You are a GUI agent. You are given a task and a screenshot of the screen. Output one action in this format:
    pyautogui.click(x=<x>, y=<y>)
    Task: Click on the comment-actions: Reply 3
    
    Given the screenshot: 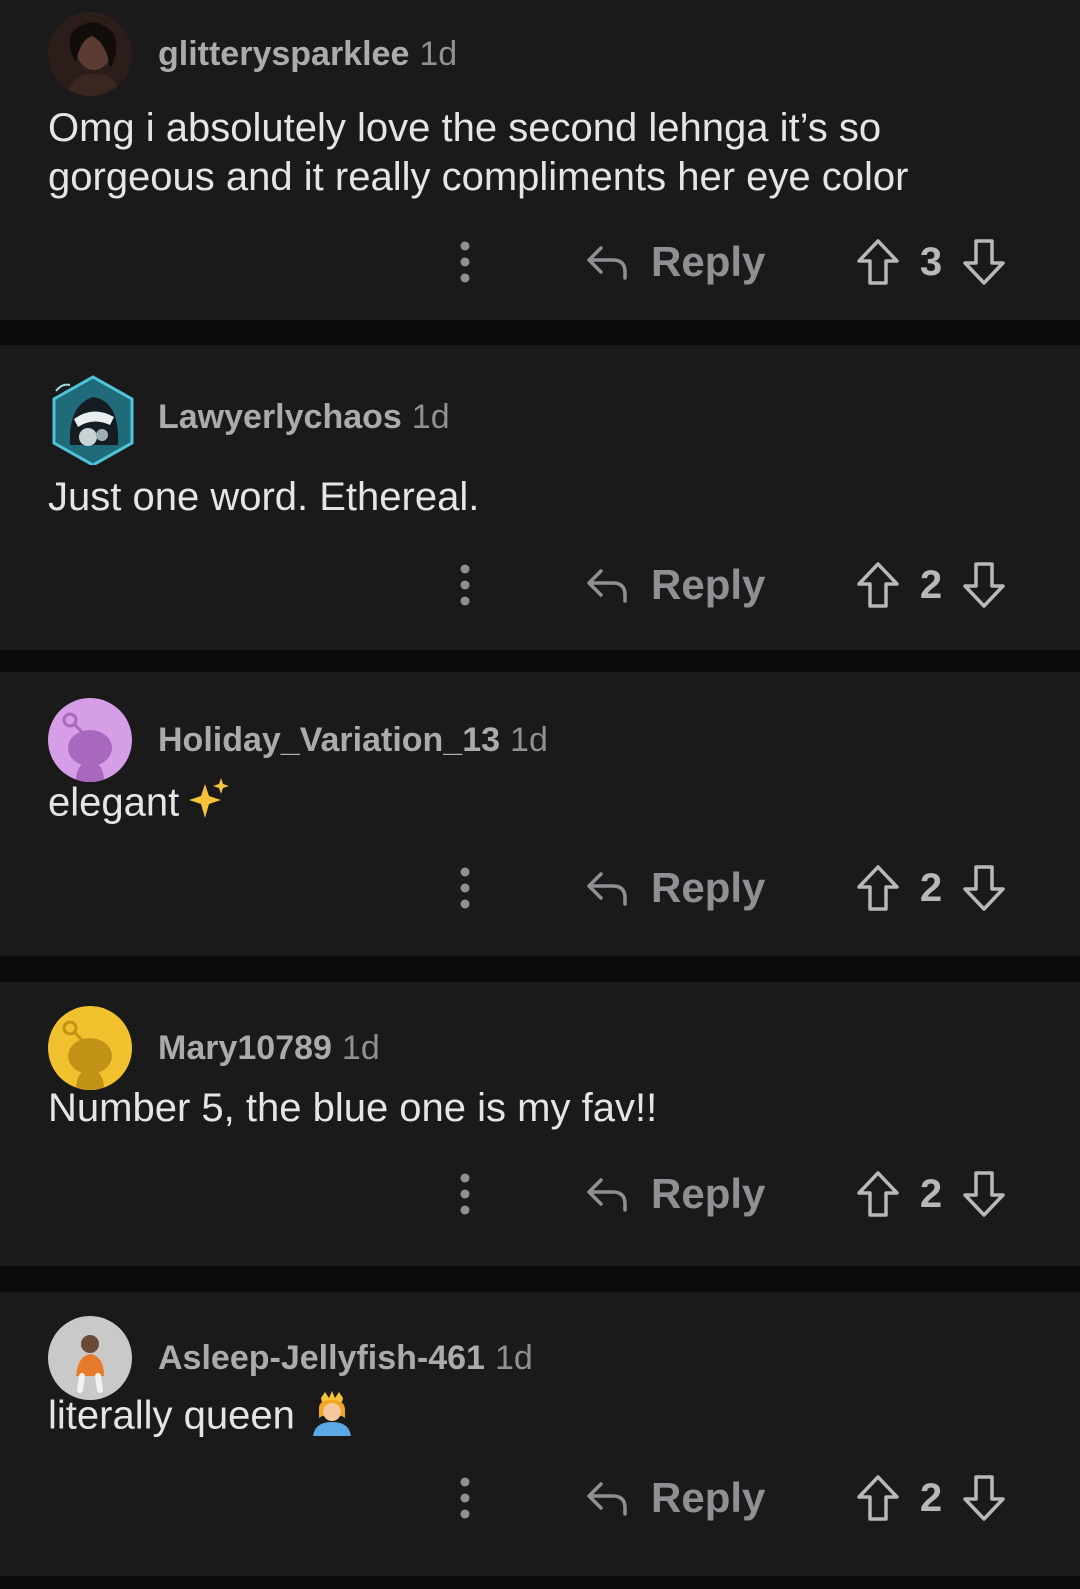 What is the action you would take?
    pyautogui.click(x=540, y=262)
    